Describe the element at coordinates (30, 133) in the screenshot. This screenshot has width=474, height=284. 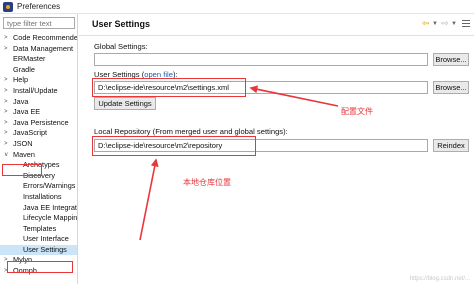
I see `tree-item-label: JavaScript` at that location.